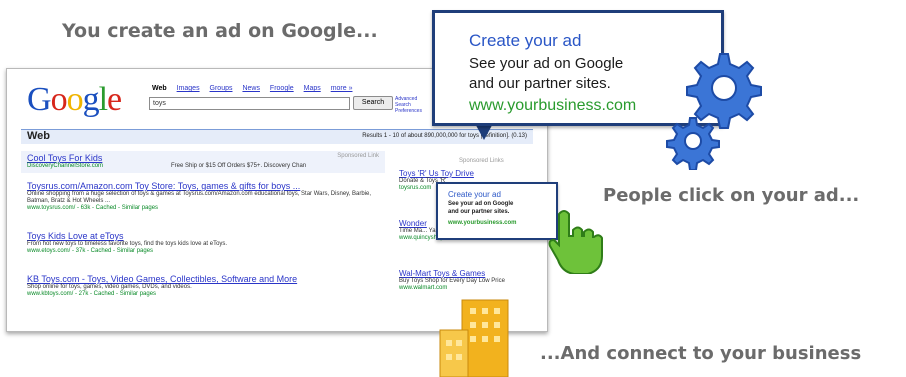 This screenshot has height=377, width=906. Describe the element at coordinates (553, 105) in the screenshot. I see `callout-url: www.yourbusiness.com` at that location.